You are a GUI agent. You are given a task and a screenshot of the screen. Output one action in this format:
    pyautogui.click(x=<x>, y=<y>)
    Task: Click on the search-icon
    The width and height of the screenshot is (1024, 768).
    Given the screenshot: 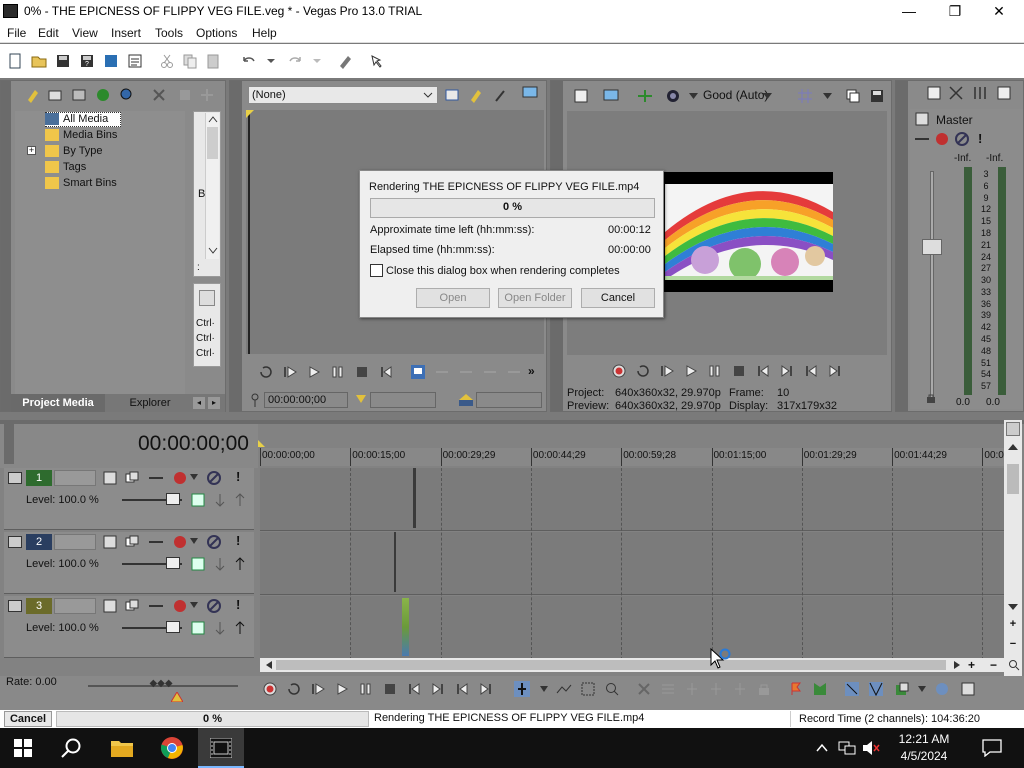 What is the action you would take?
    pyautogui.click(x=72, y=748)
    